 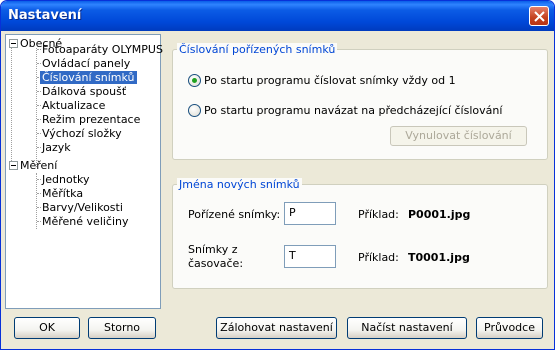 I want to click on tree-item-label: Režim prezentace, so click(x=91, y=119).